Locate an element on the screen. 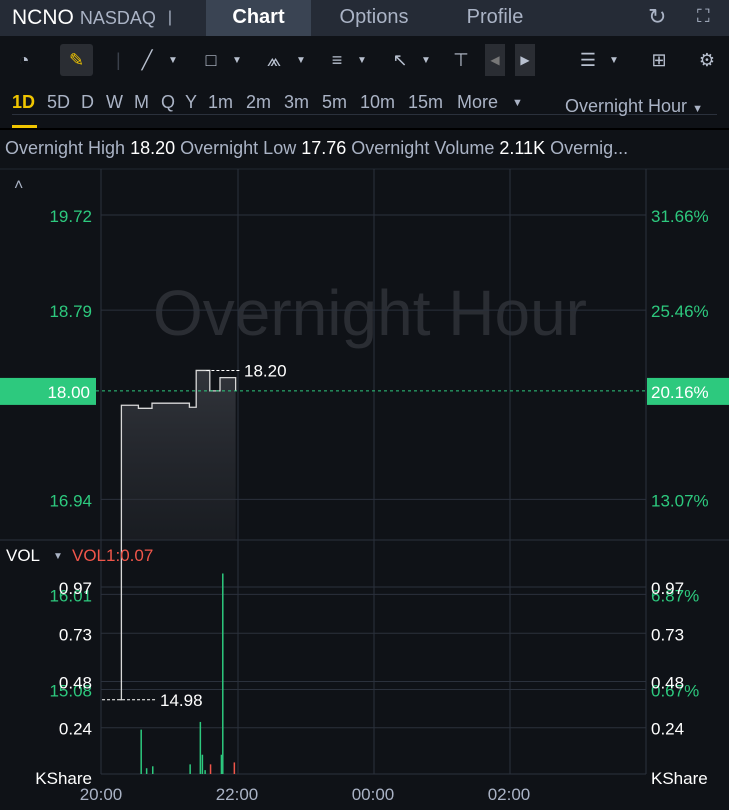 The height and width of the screenshot is (810, 729). time-tick: 02:00 is located at coordinates (509, 794).